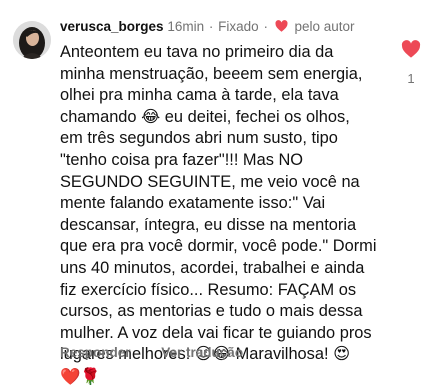 Image resolution: width=443 pixels, height=385 pixels. I want to click on comment-line: minha menstruação, beeem sem energia,, so click(211, 73).